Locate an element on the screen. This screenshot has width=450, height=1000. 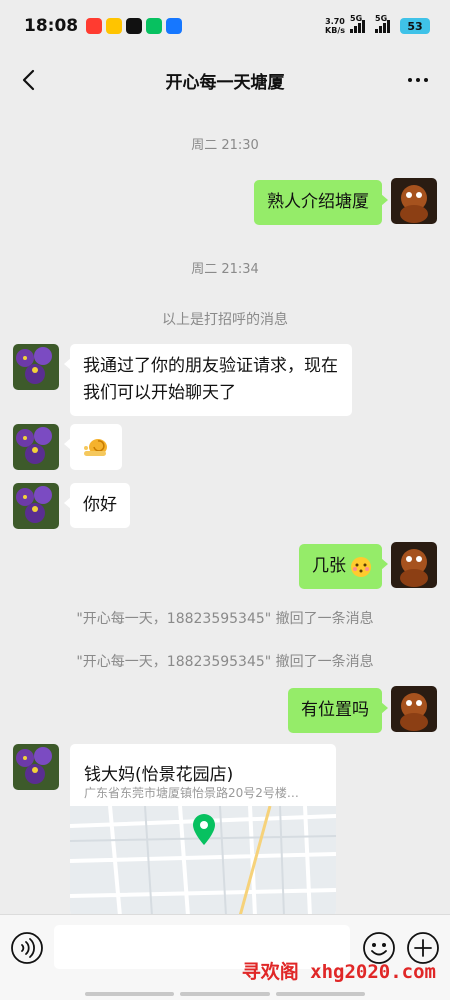
timestamp: 周二 21:34 is located at coordinates (225, 269).